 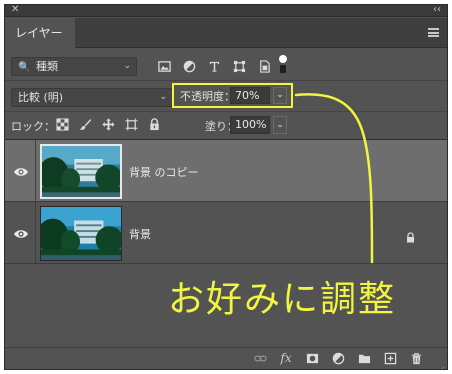 What do you see at coordinates (154, 124) in the screenshot?
I see `lock-all-icon` at bounding box center [154, 124].